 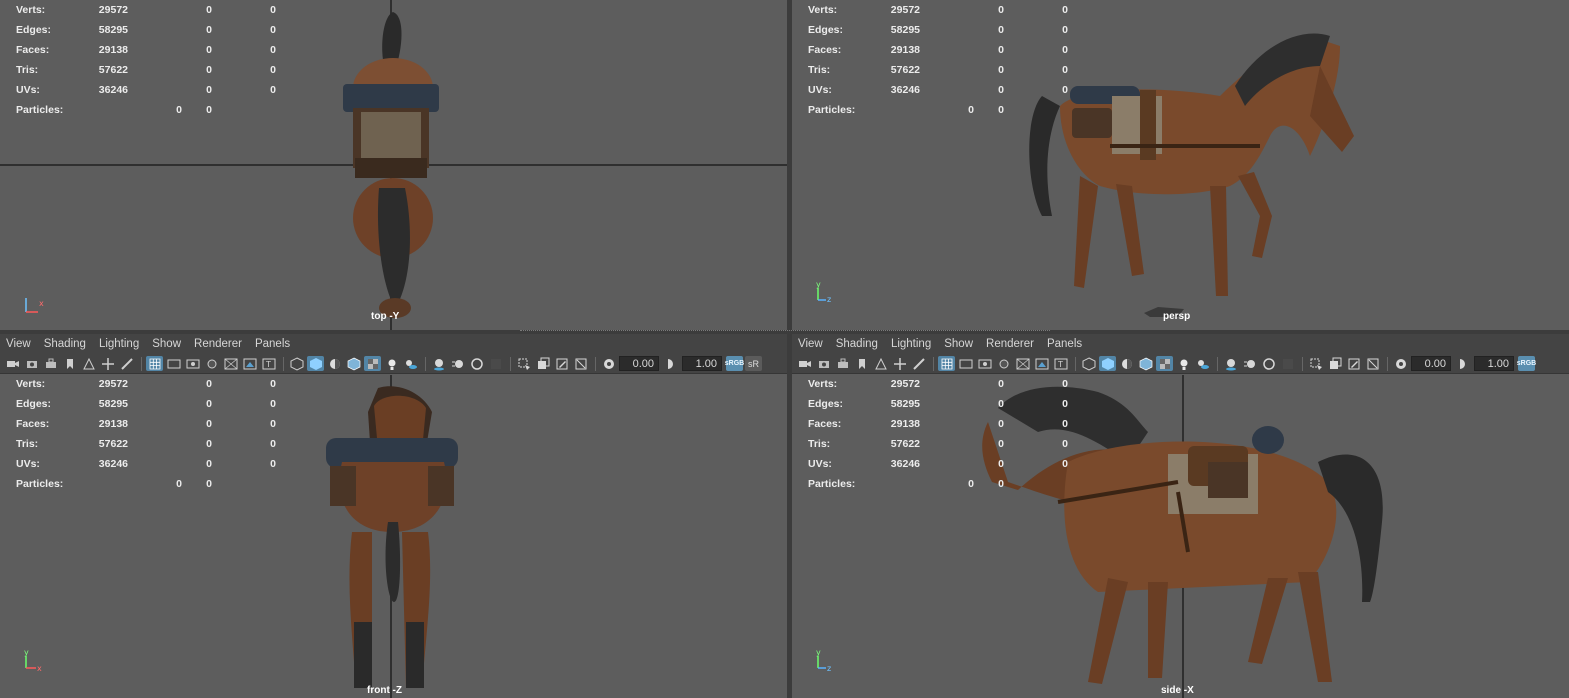 What do you see at coordinates (392, 538) in the screenshot?
I see `horse-model-front` at bounding box center [392, 538].